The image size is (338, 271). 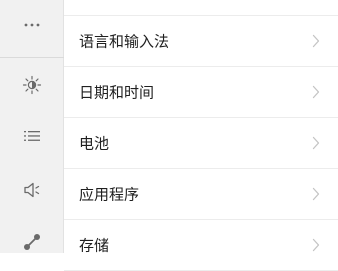 What do you see at coordinates (32, 57) in the screenshot?
I see `sidebar-divider` at bounding box center [32, 57].